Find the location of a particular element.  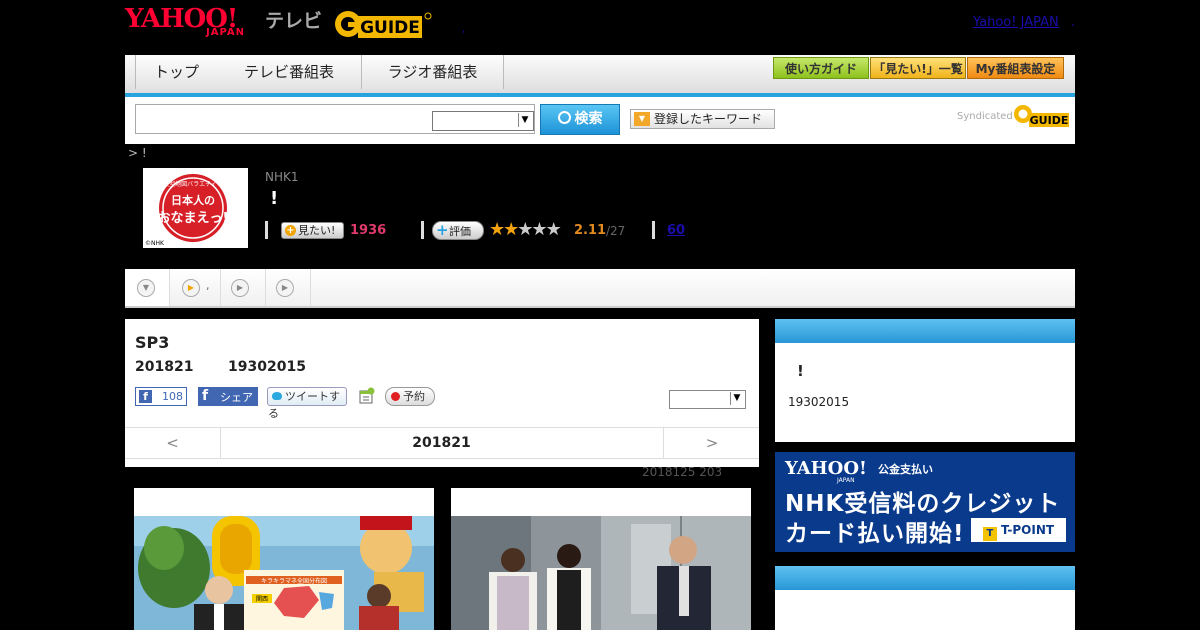

search-category-select: ▼ is located at coordinates (483, 121).